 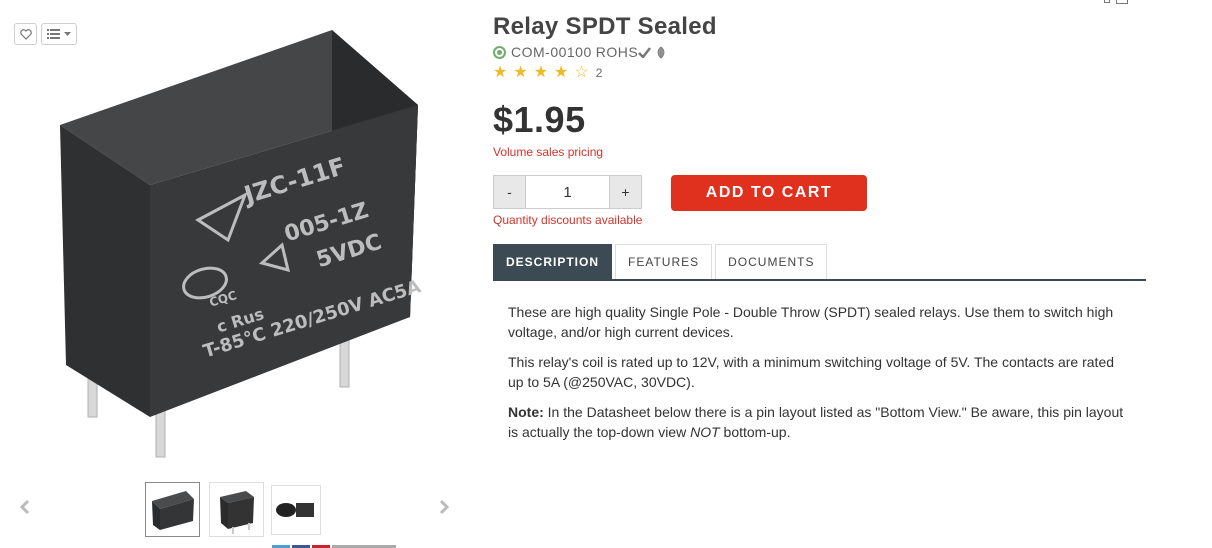 I want to click on heart-icon, so click(x=25, y=34).